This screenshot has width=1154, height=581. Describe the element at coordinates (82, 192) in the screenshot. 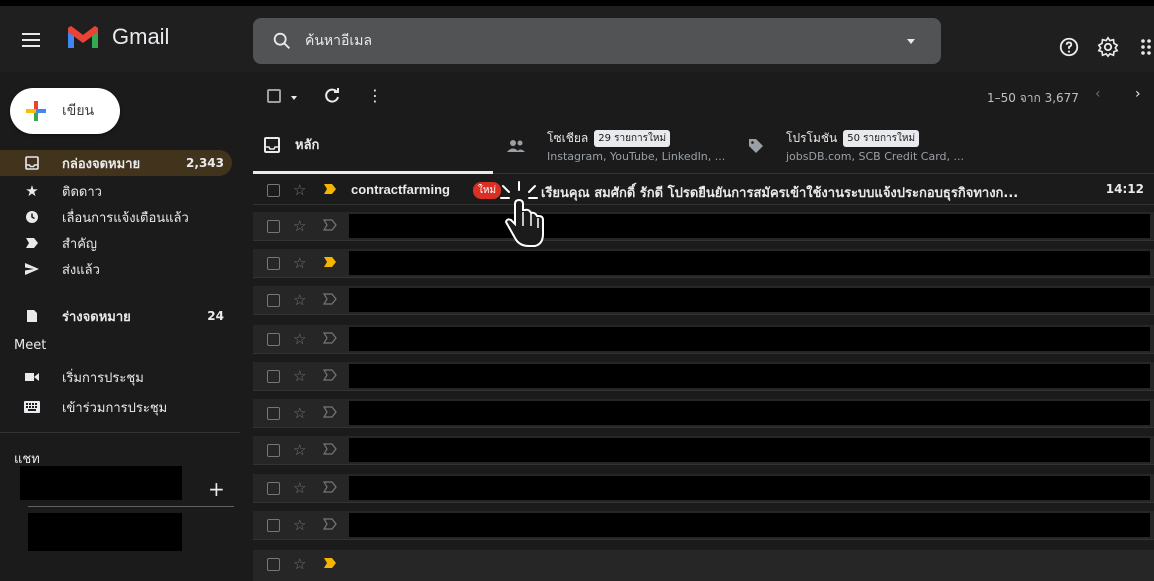

I see `sidebar-item-label: ติดดาว` at that location.